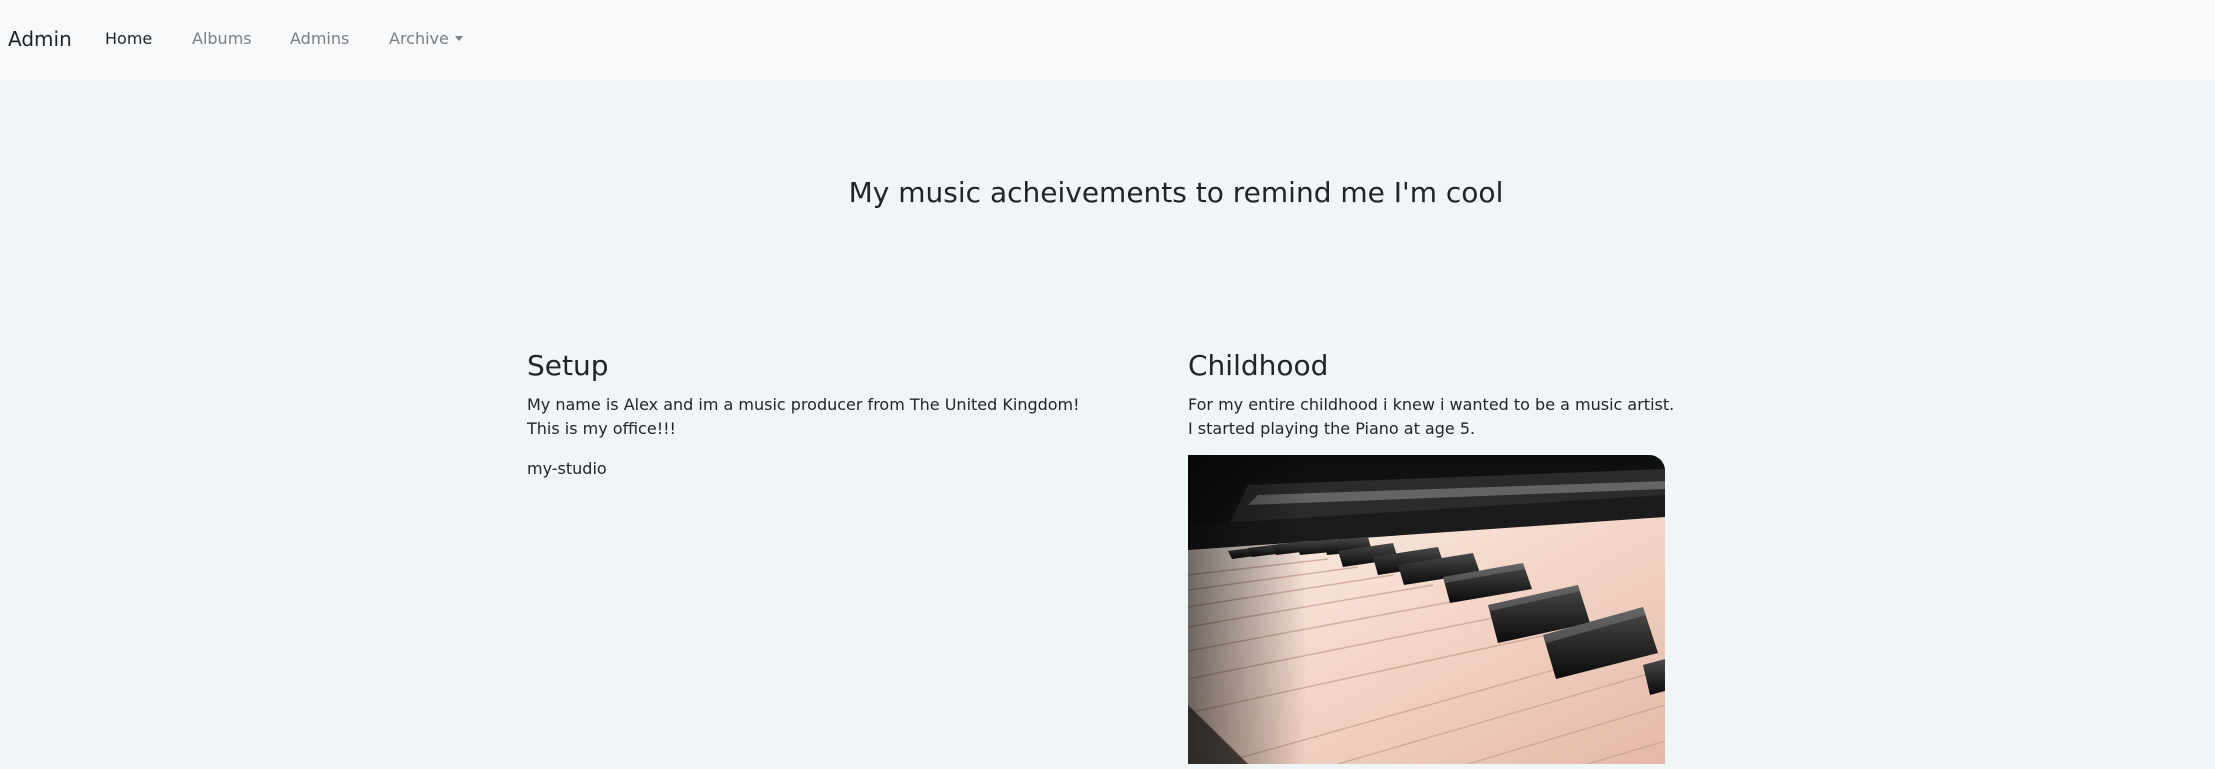  I want to click on nav-link-home: Home, so click(128, 39).